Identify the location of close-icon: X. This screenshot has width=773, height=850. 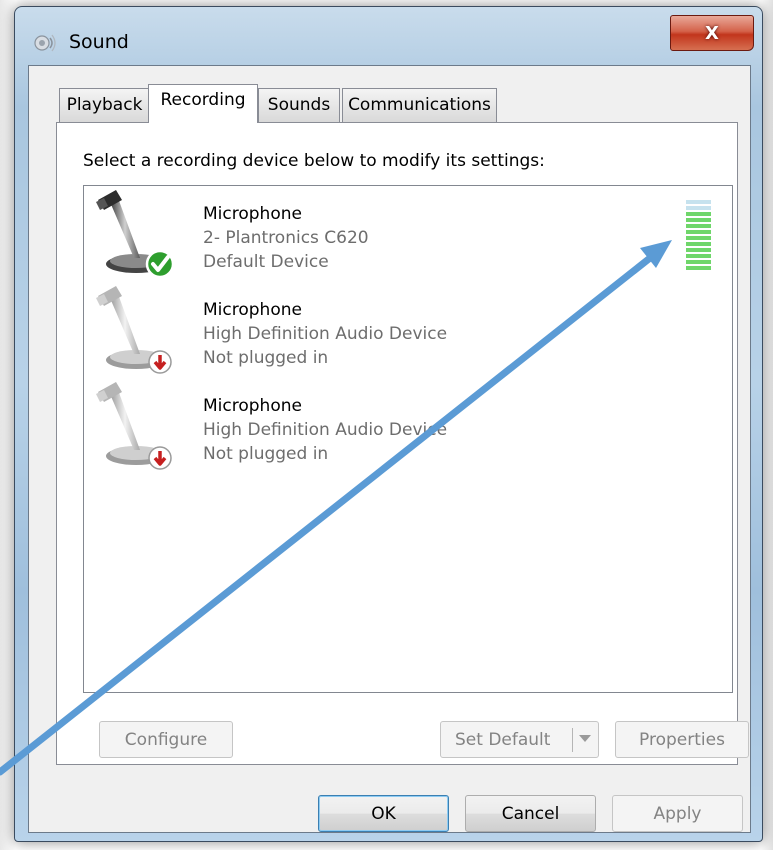
(712, 33).